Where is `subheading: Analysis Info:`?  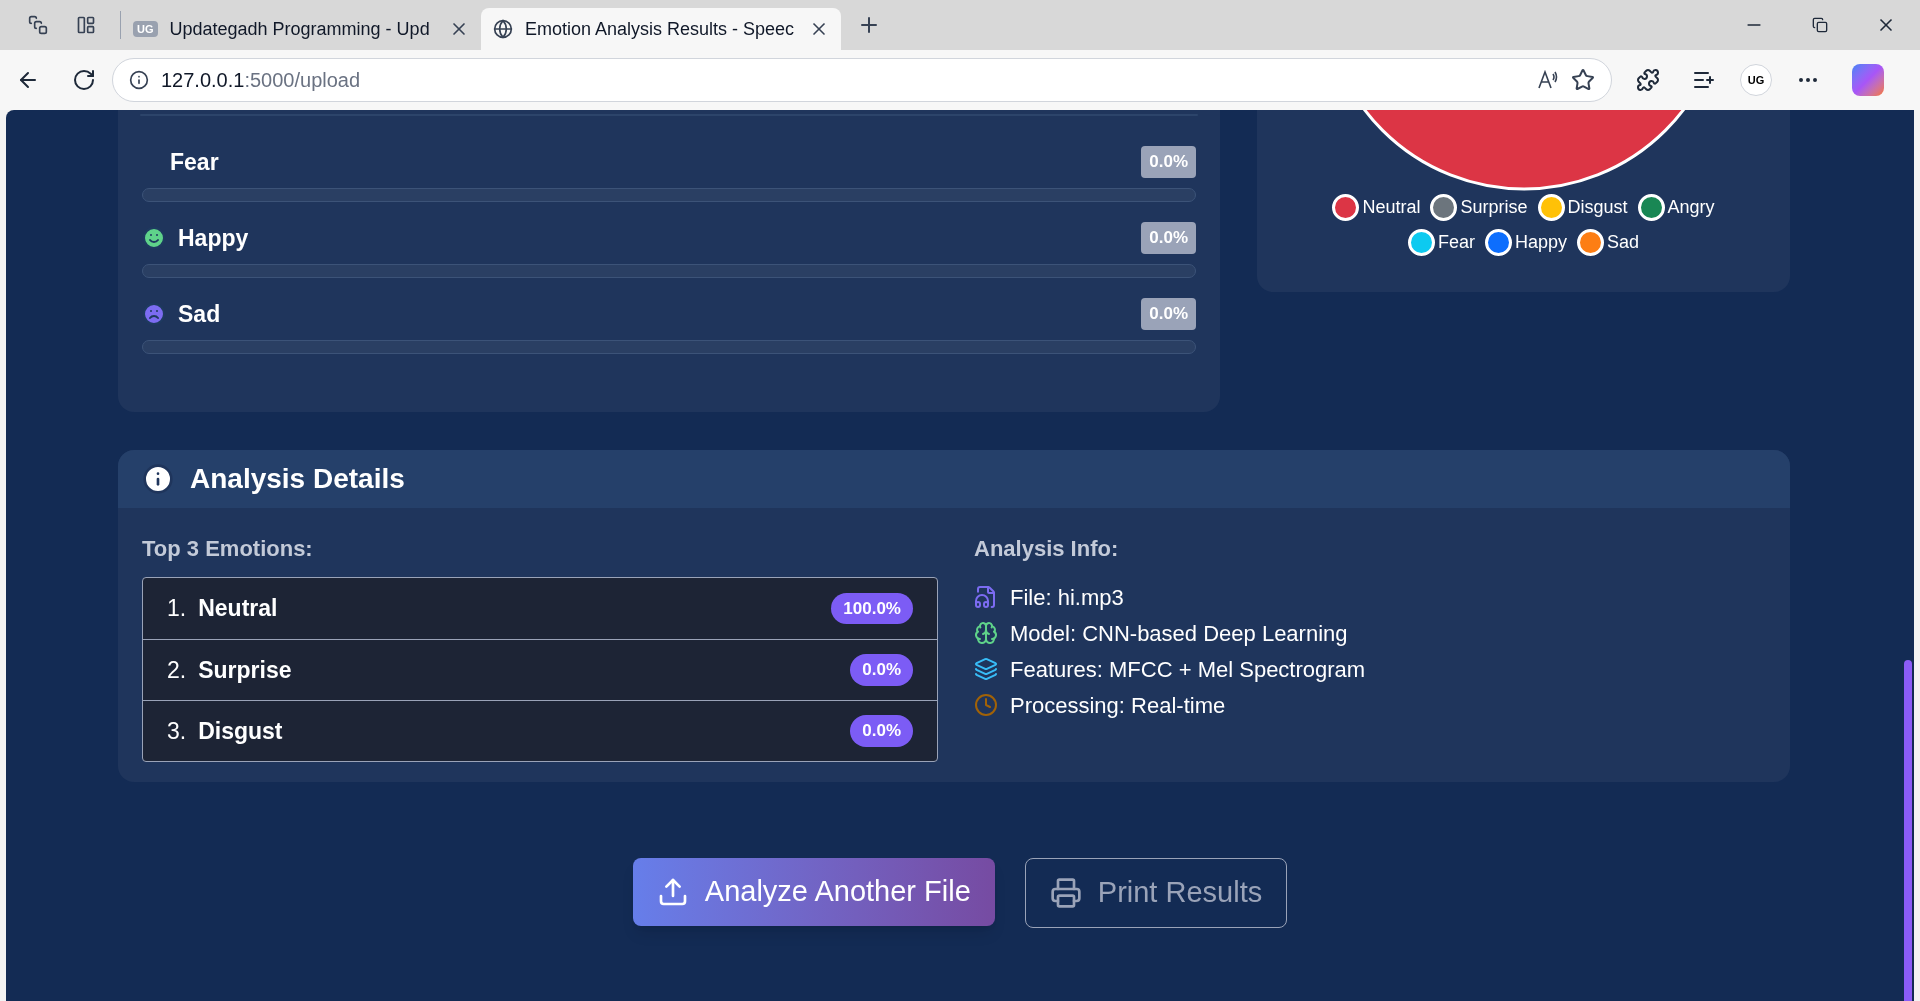 subheading: Analysis Info: is located at coordinates (1047, 549).